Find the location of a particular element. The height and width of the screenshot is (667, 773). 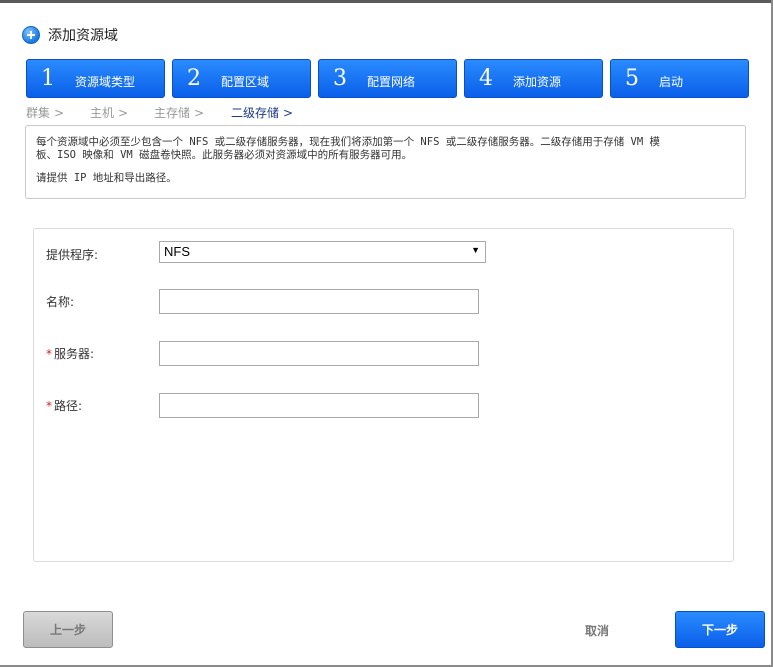

dropdown-arrow-icon: ▼ is located at coordinates (475, 250).